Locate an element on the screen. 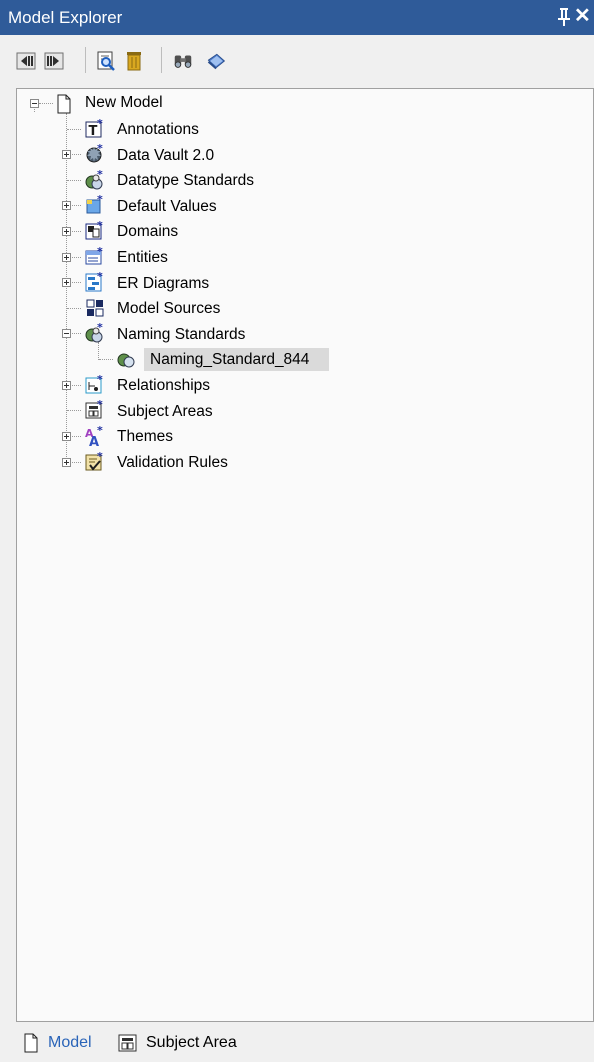 This screenshot has height=1062, width=594. validation-rules-icon: * is located at coordinates (94, 461).